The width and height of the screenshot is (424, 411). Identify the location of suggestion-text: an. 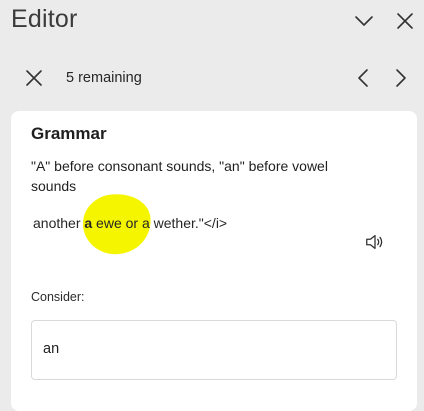
(51, 349).